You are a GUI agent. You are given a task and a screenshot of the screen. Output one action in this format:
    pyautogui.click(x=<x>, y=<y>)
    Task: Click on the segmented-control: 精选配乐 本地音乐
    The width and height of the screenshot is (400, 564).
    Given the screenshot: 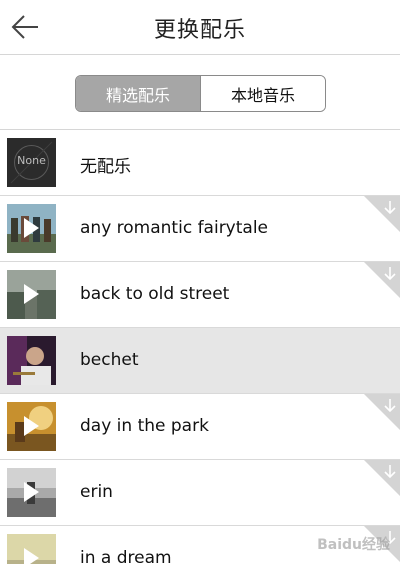 What is the action you would take?
    pyautogui.click(x=200, y=93)
    